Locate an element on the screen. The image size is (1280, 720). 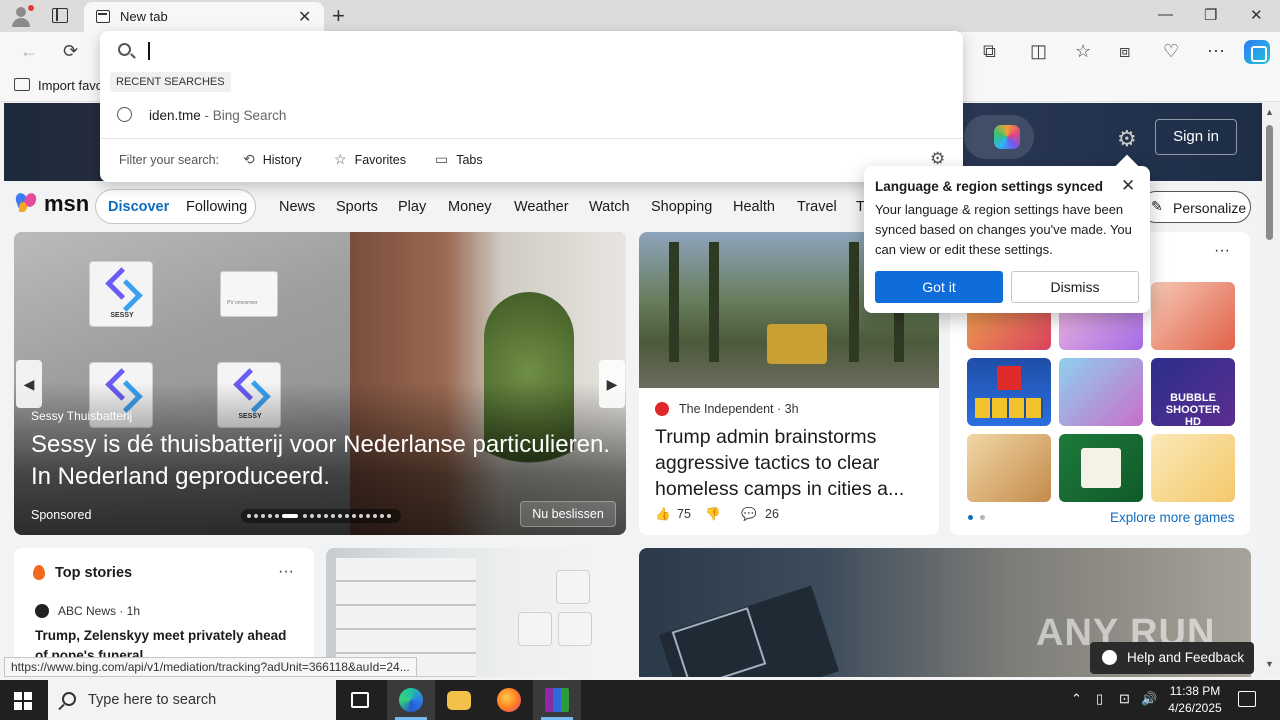
edge-taskbar-icon is located at coordinates (411, 700).